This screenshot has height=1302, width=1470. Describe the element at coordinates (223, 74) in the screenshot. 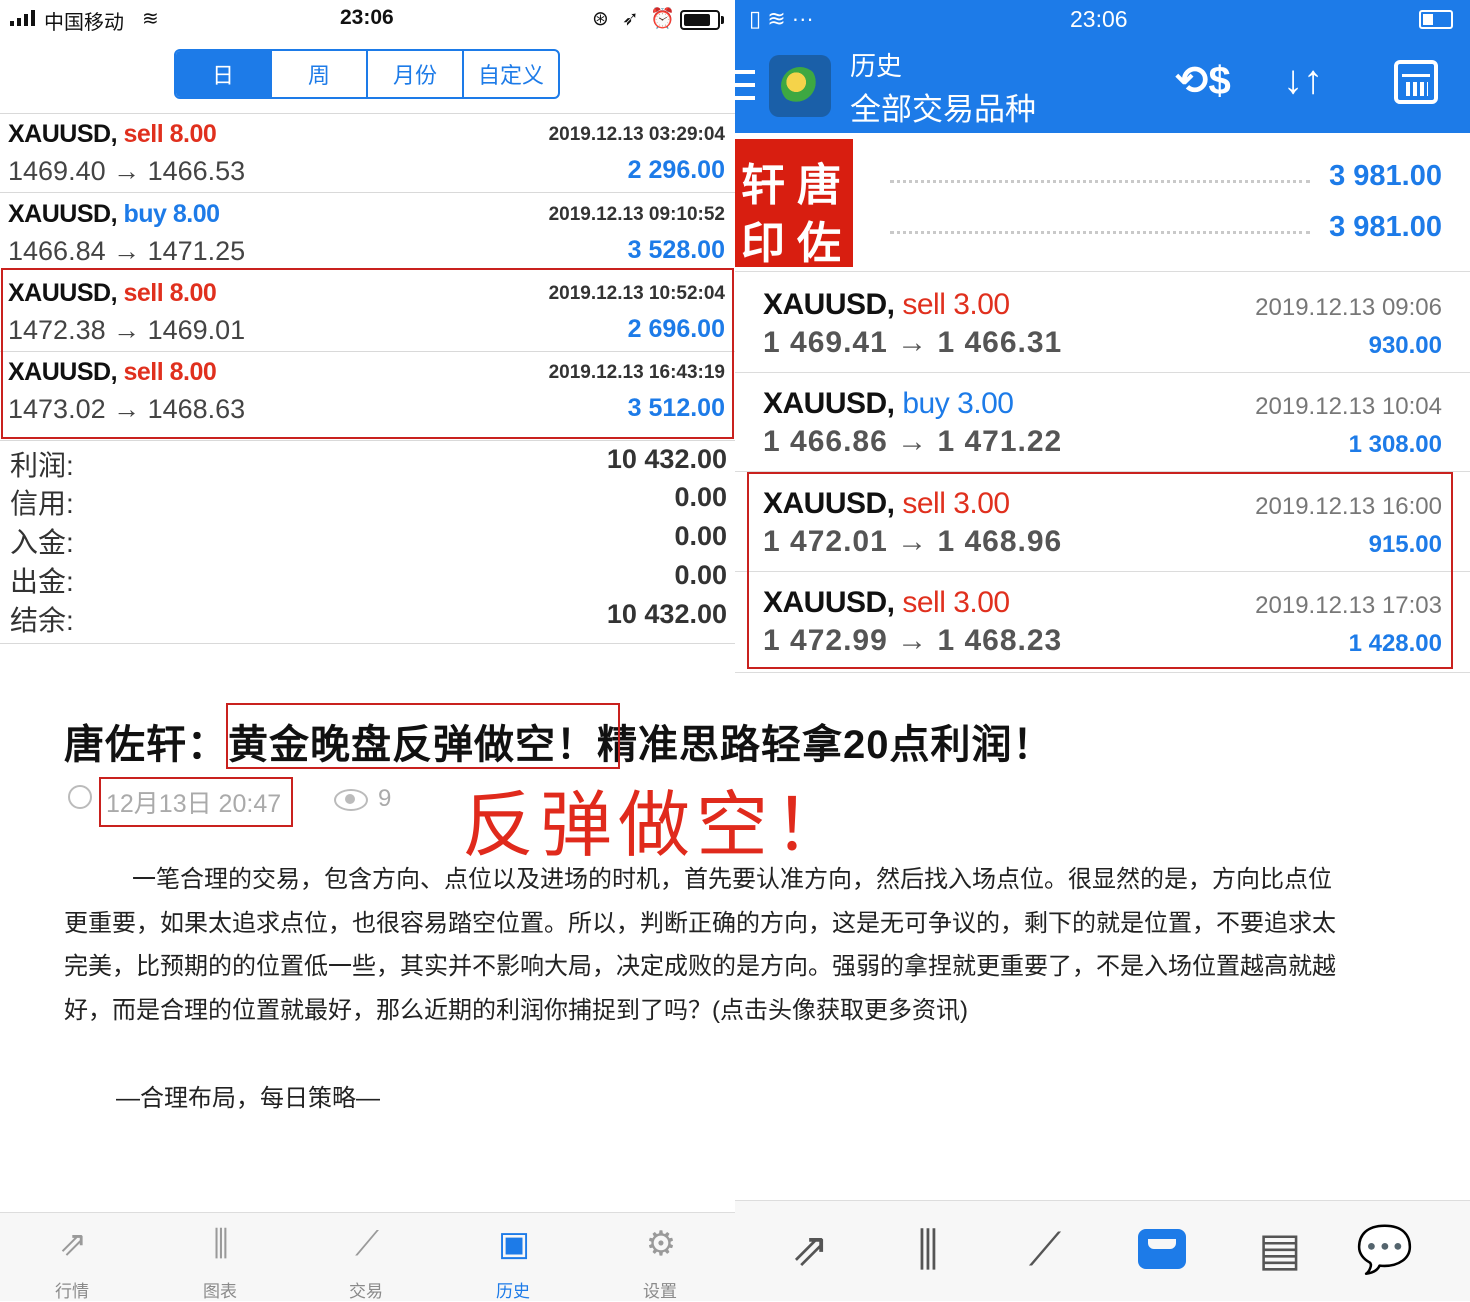

I see `segment-day: 日` at that location.